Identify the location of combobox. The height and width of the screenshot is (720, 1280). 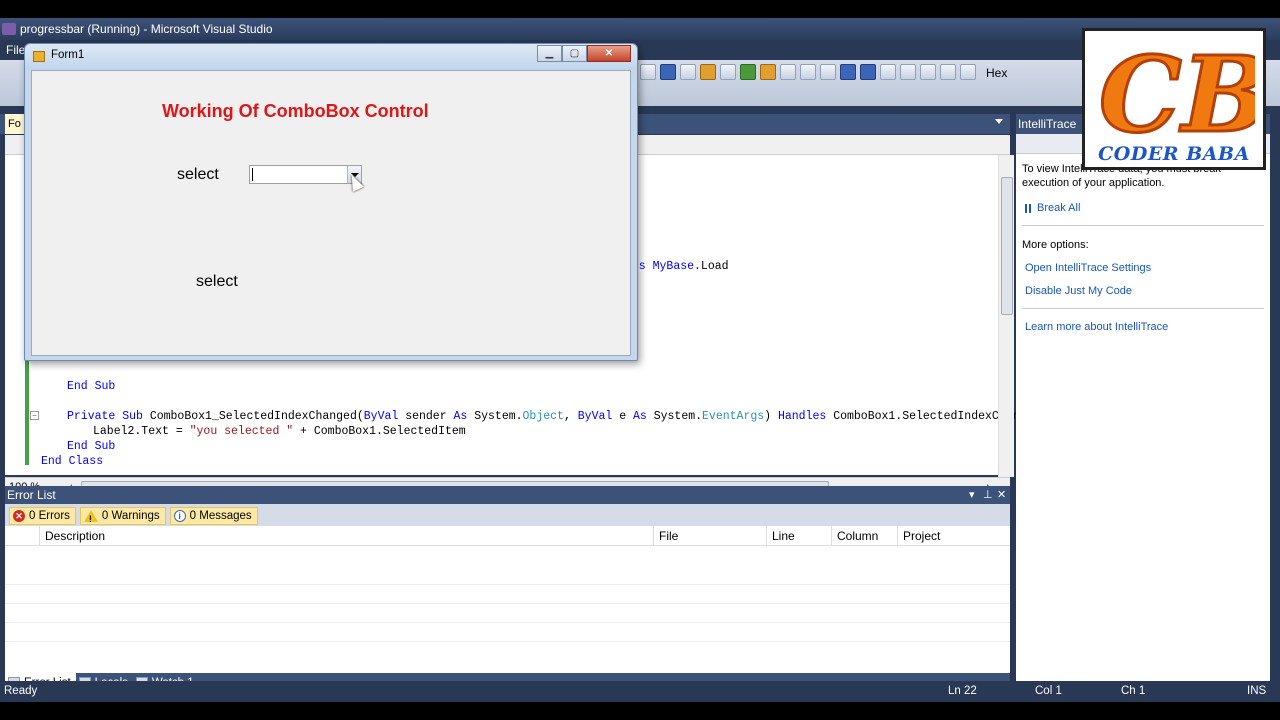
(305, 174).